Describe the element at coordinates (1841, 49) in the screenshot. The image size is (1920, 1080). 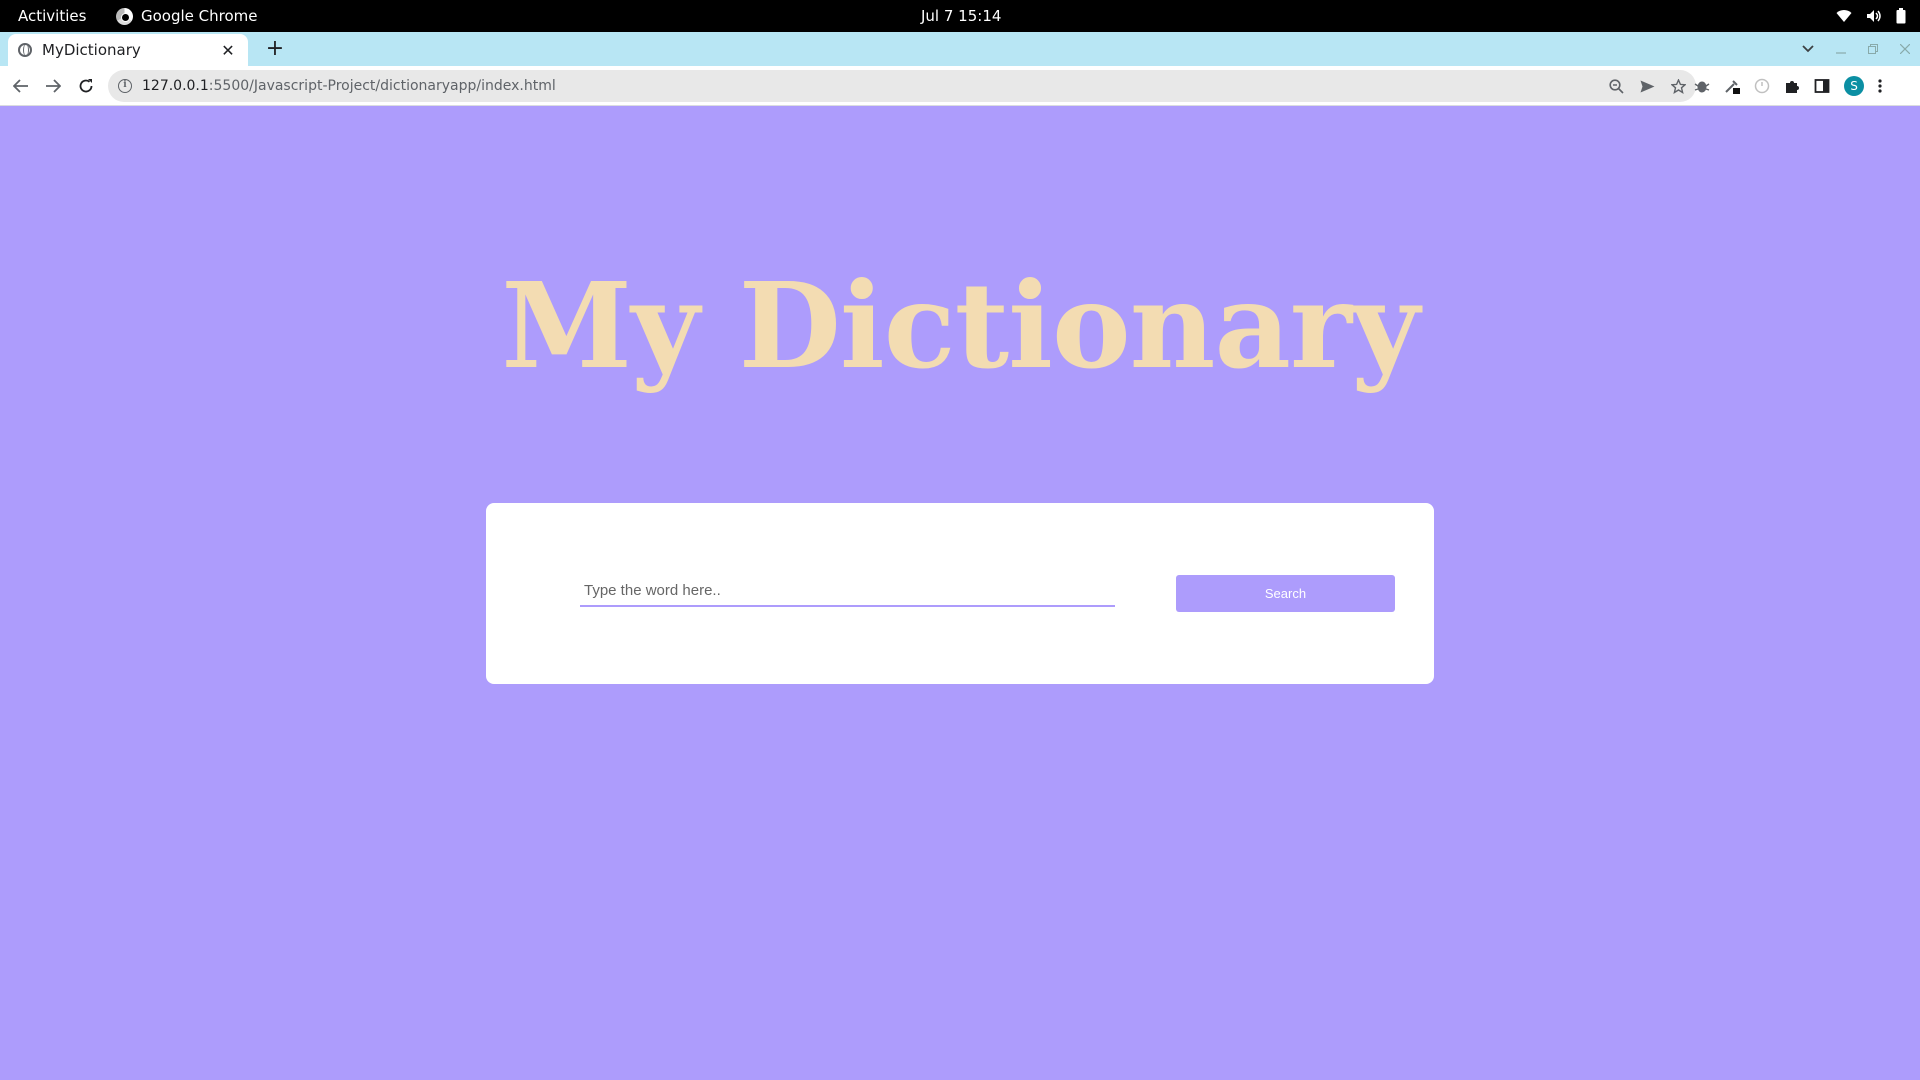
I see `minimize-icon` at that location.